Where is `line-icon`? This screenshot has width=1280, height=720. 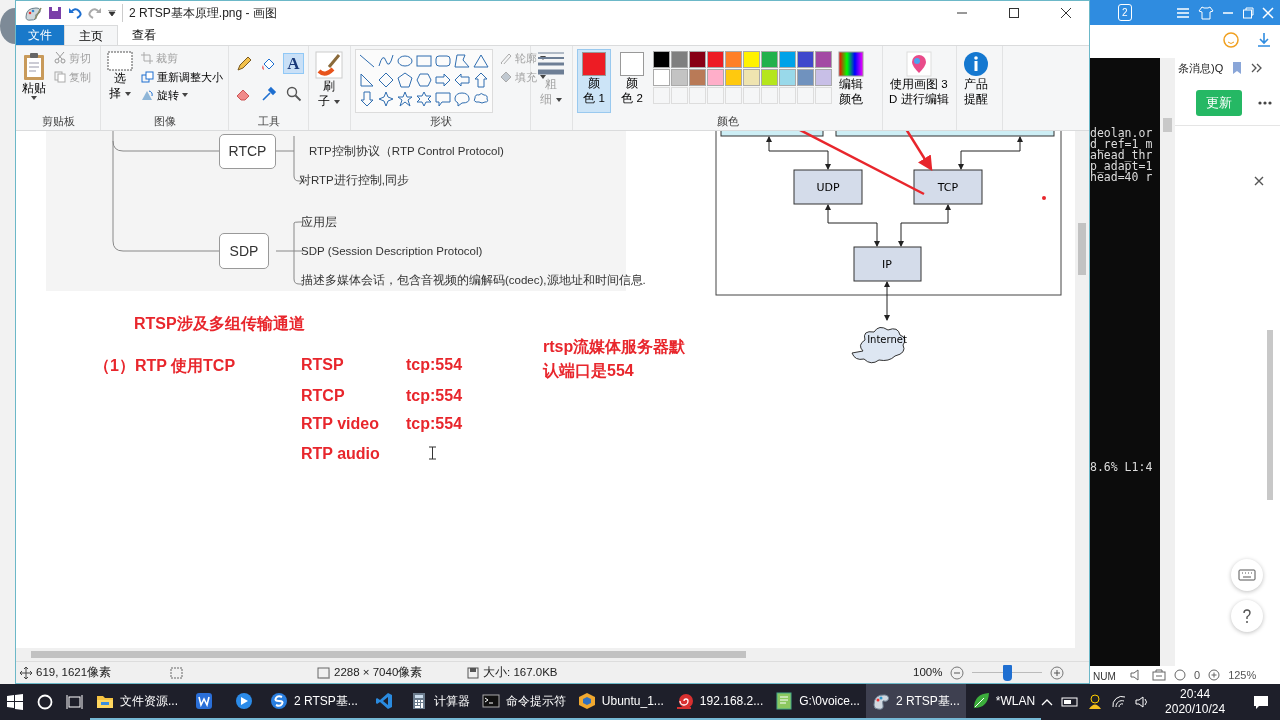
line-icon is located at coordinates (367, 61).